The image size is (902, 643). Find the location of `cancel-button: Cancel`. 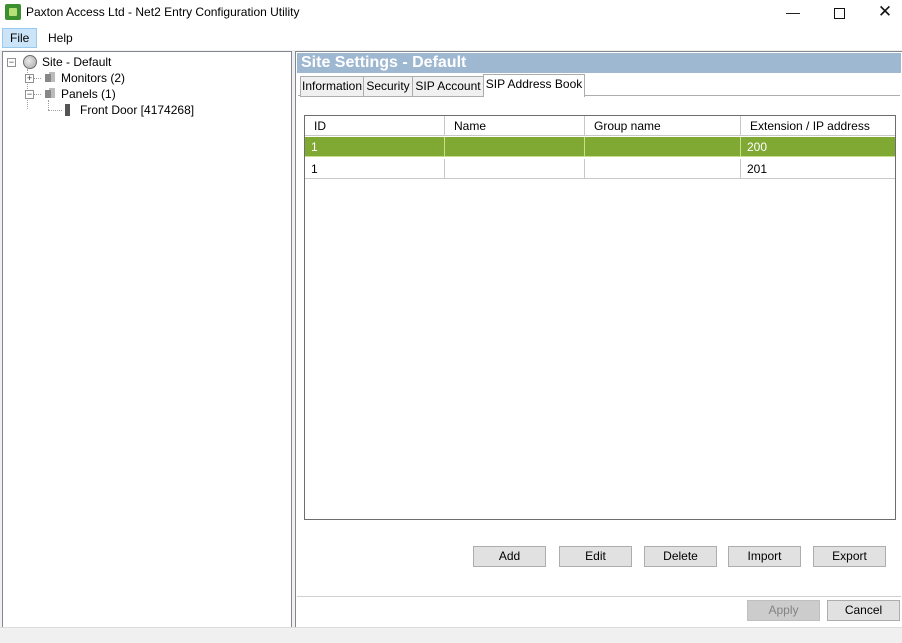

cancel-button: Cancel is located at coordinates (863, 610).